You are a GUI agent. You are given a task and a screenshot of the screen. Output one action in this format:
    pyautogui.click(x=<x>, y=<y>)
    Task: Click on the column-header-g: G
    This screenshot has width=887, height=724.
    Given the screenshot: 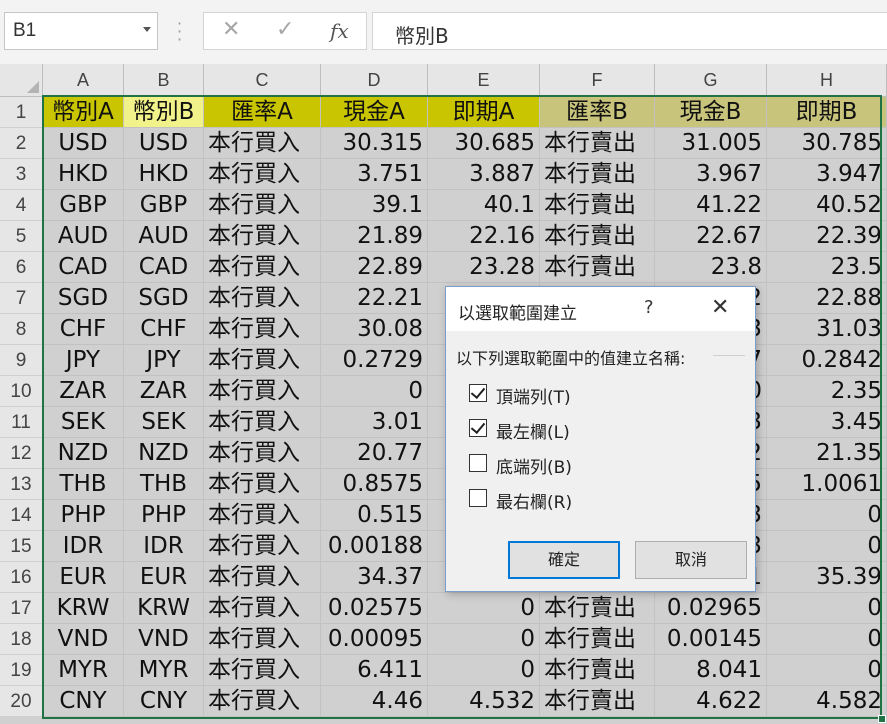 What is the action you would take?
    pyautogui.click(x=711, y=80)
    